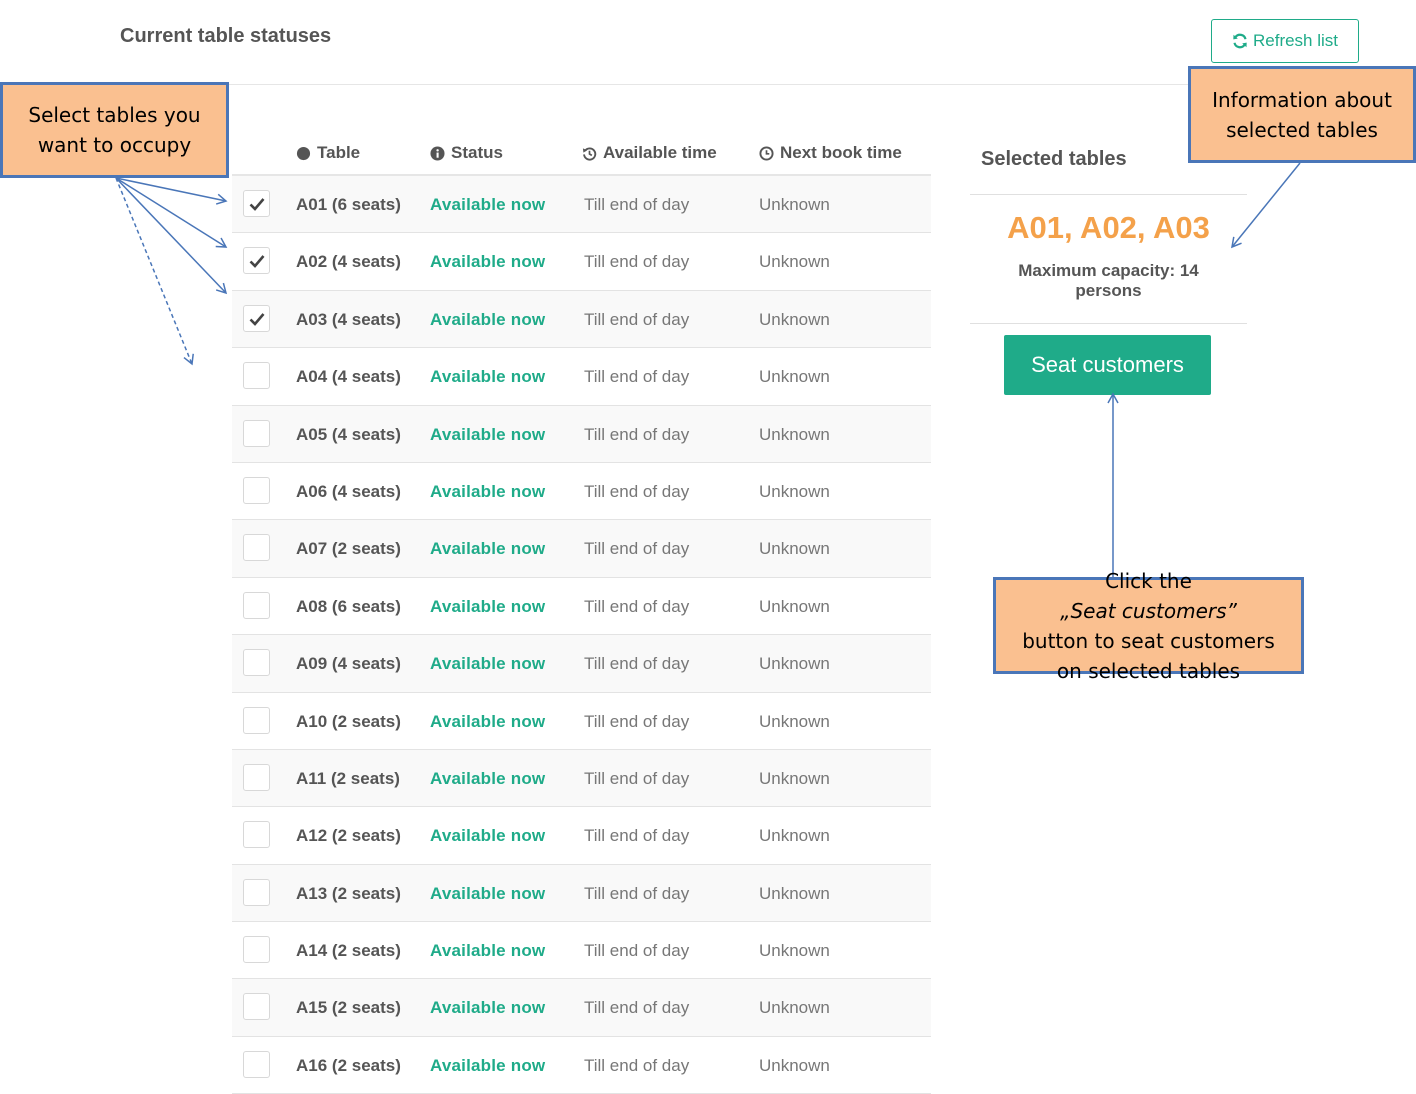  I want to click on table-name: A07 (2 seats), so click(348, 549).